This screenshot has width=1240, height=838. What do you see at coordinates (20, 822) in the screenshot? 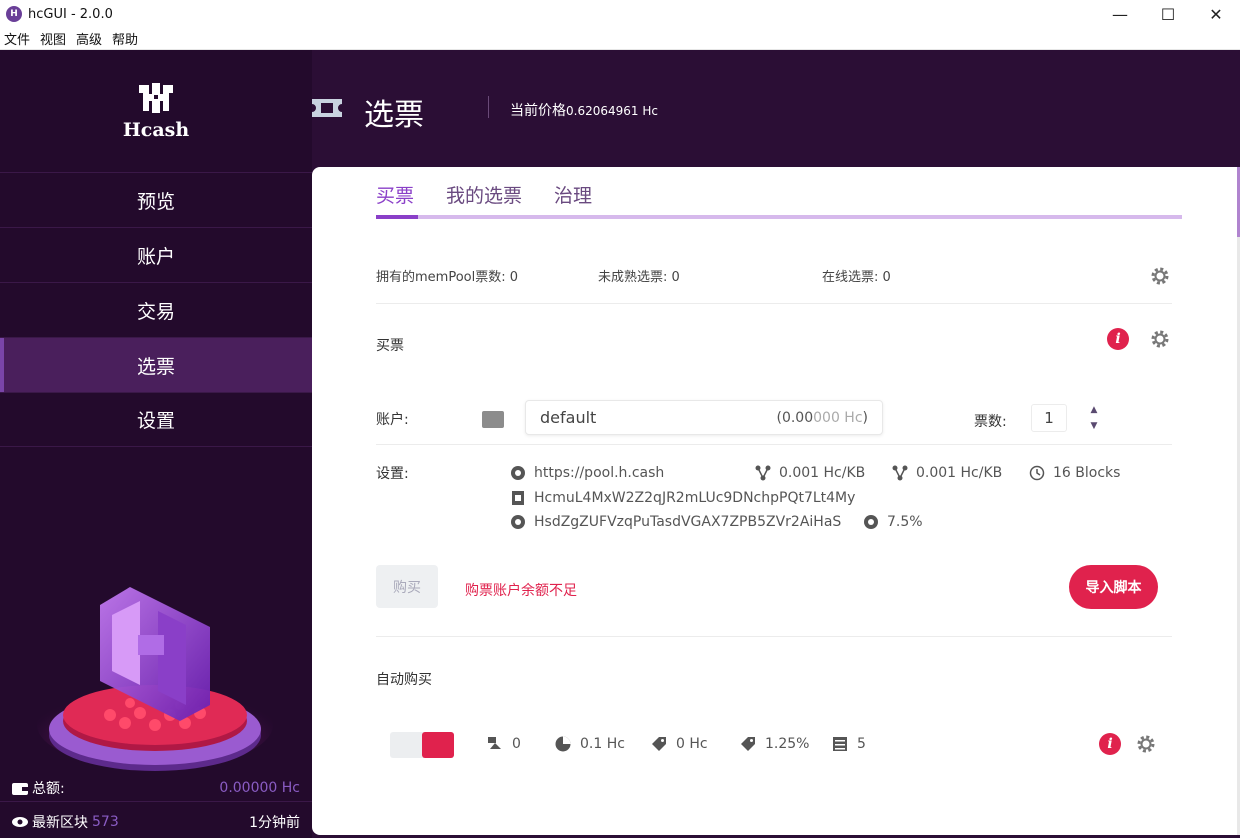
I see `eye-icon` at bounding box center [20, 822].